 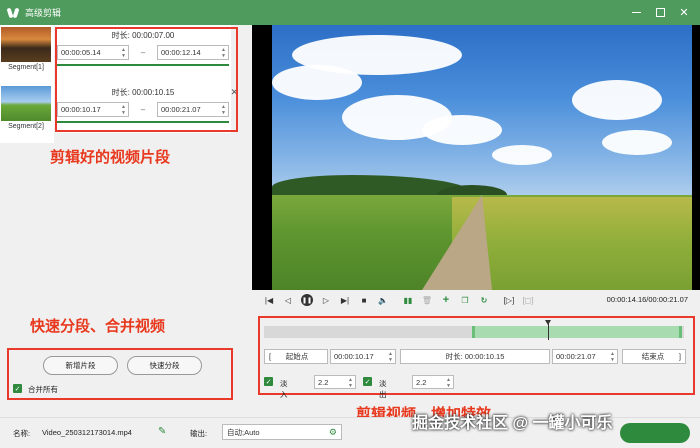 What do you see at coordinates (284, 389) in the screenshot?
I see `fade-in-label: 淡入` at bounding box center [284, 389].